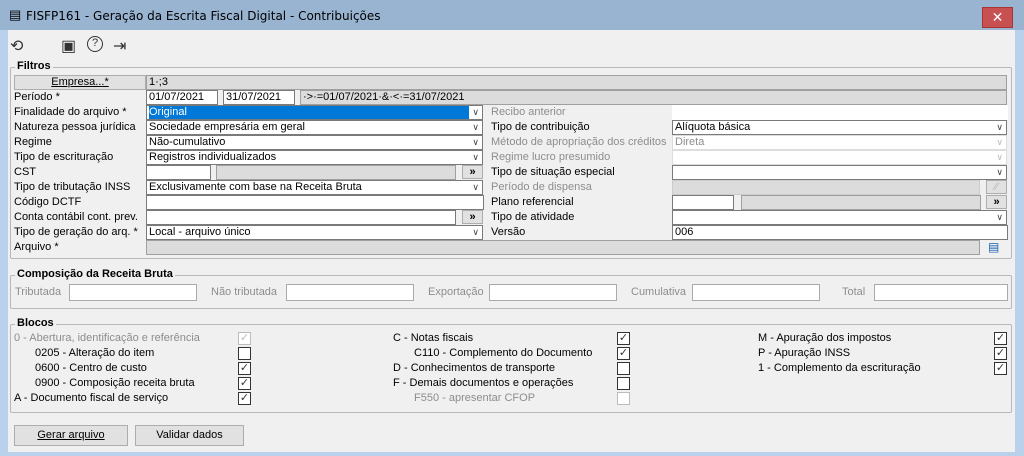  What do you see at coordinates (36, 247) in the screenshot?
I see `arquivo-label: Arquivo *` at bounding box center [36, 247].